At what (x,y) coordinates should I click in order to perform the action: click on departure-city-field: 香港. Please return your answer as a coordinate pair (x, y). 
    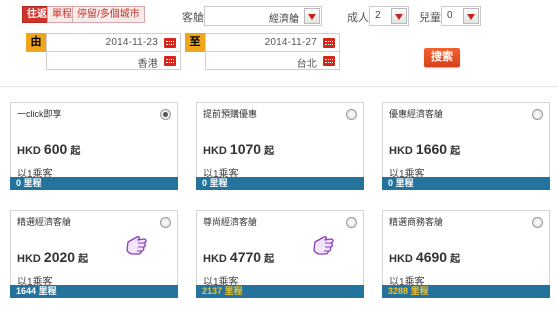
    Looking at the image, I should click on (113, 60).